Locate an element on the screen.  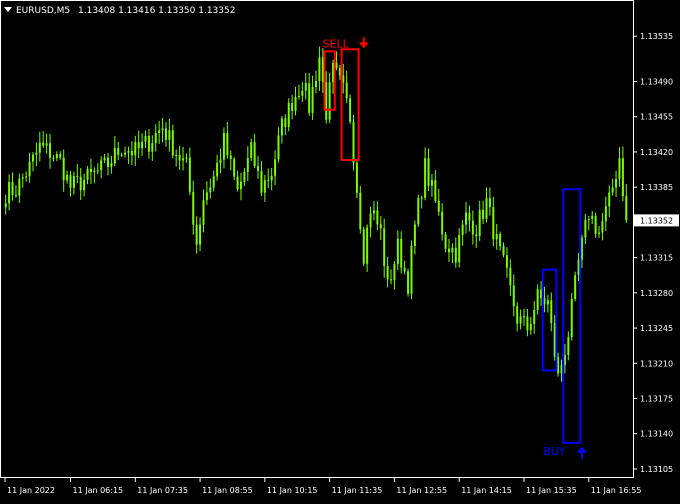
time-tick-label: 11 Jan 07:35 is located at coordinates (162, 490).